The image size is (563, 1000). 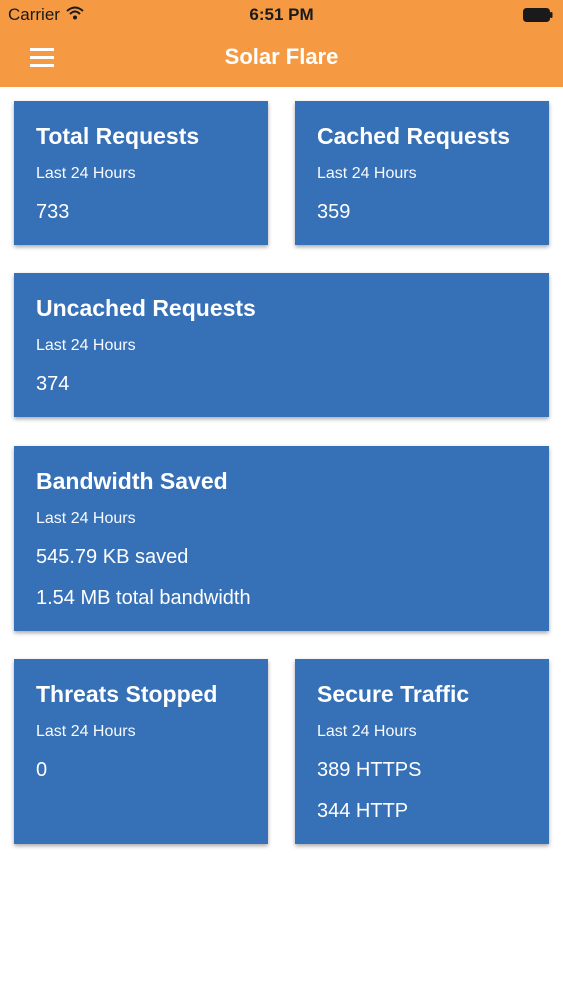 I want to click on card-value: 0, so click(x=42, y=770).